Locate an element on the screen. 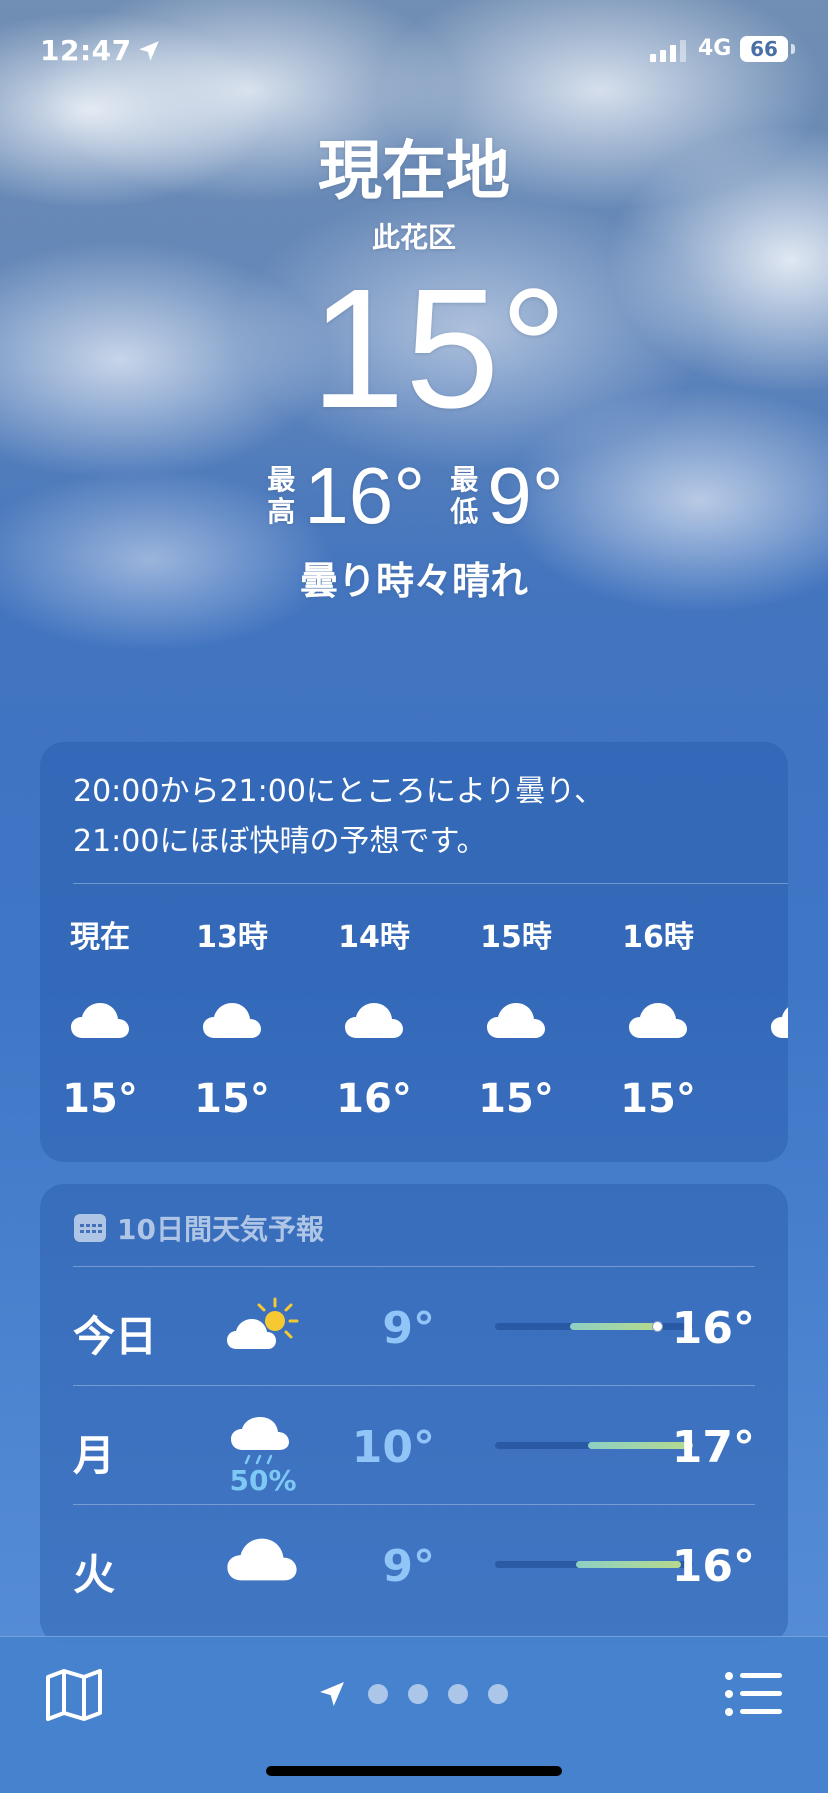 Image resolution: width=828 pixels, height=1793 pixels. high-label-char: 最 is located at coordinates (281, 479).